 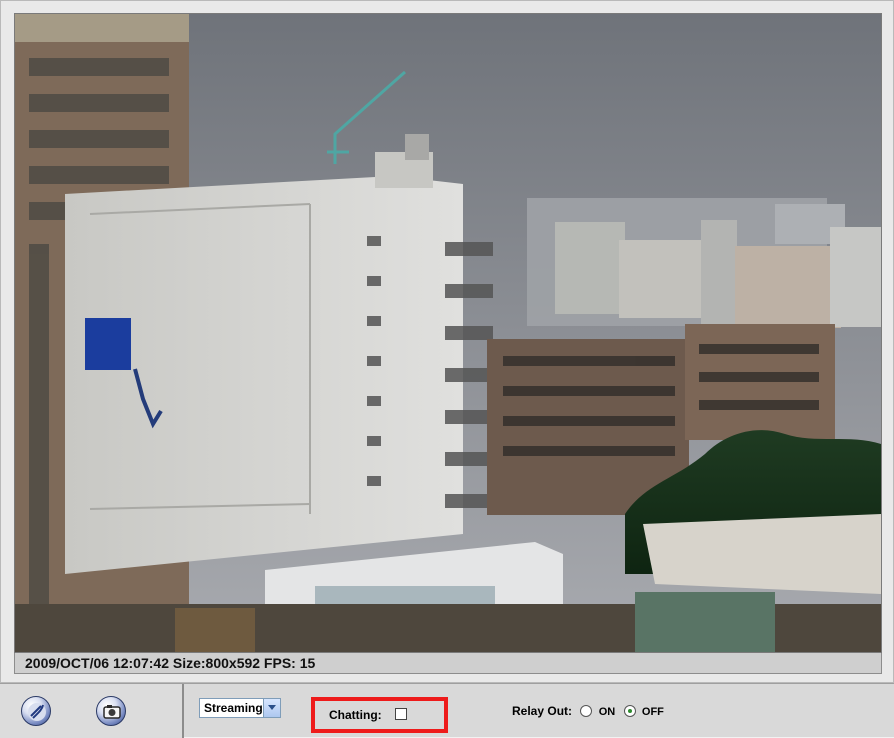 I want to click on relay-on-radio, so click(x=586, y=711).